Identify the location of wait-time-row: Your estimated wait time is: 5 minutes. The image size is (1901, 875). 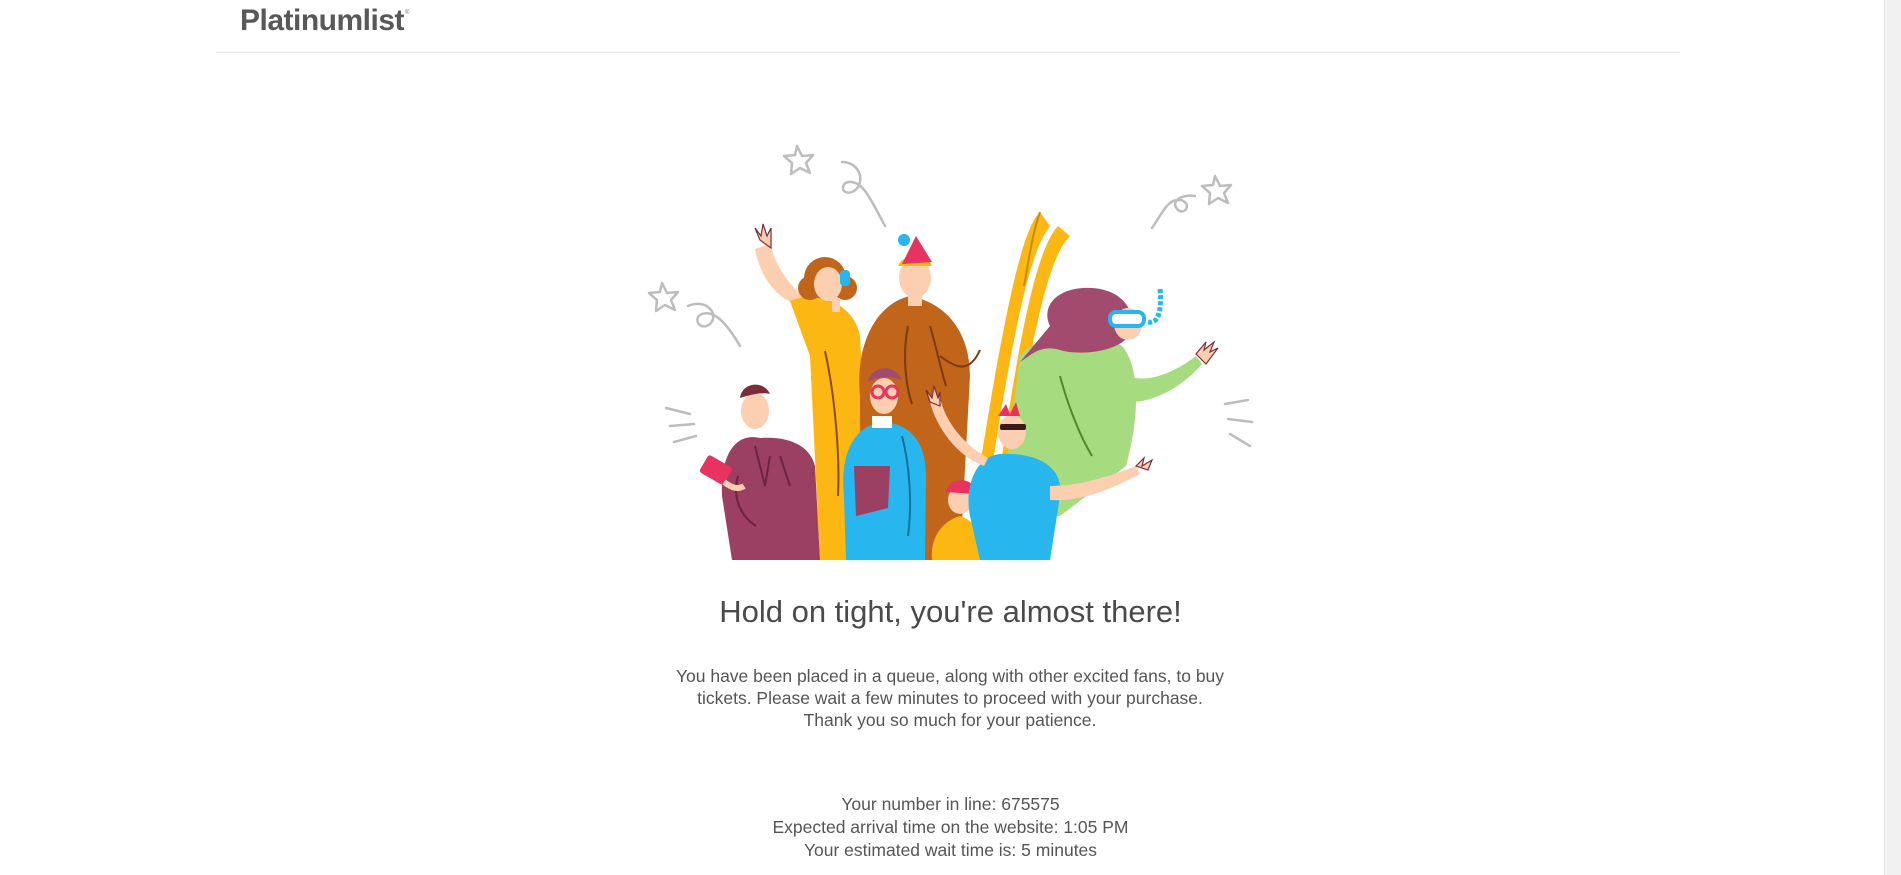
(950, 850).